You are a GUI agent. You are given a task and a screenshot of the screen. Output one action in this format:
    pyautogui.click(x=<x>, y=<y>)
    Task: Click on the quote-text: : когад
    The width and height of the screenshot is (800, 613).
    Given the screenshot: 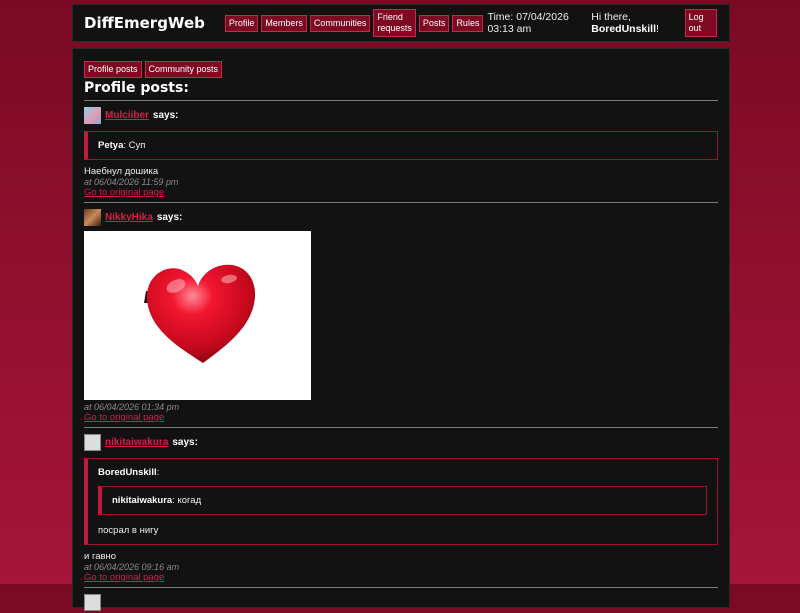 What is the action you would take?
    pyautogui.click(x=187, y=500)
    